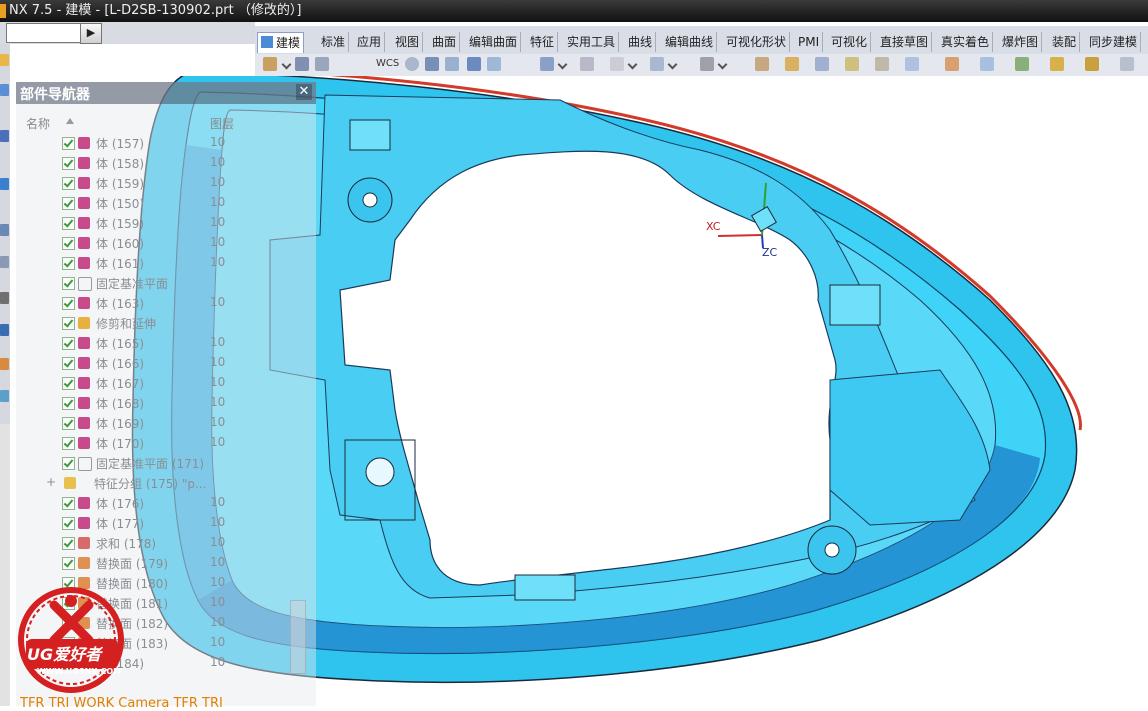 The image size is (1148, 711). Describe the element at coordinates (474, 64) in the screenshot. I see `unite-icon` at that location.